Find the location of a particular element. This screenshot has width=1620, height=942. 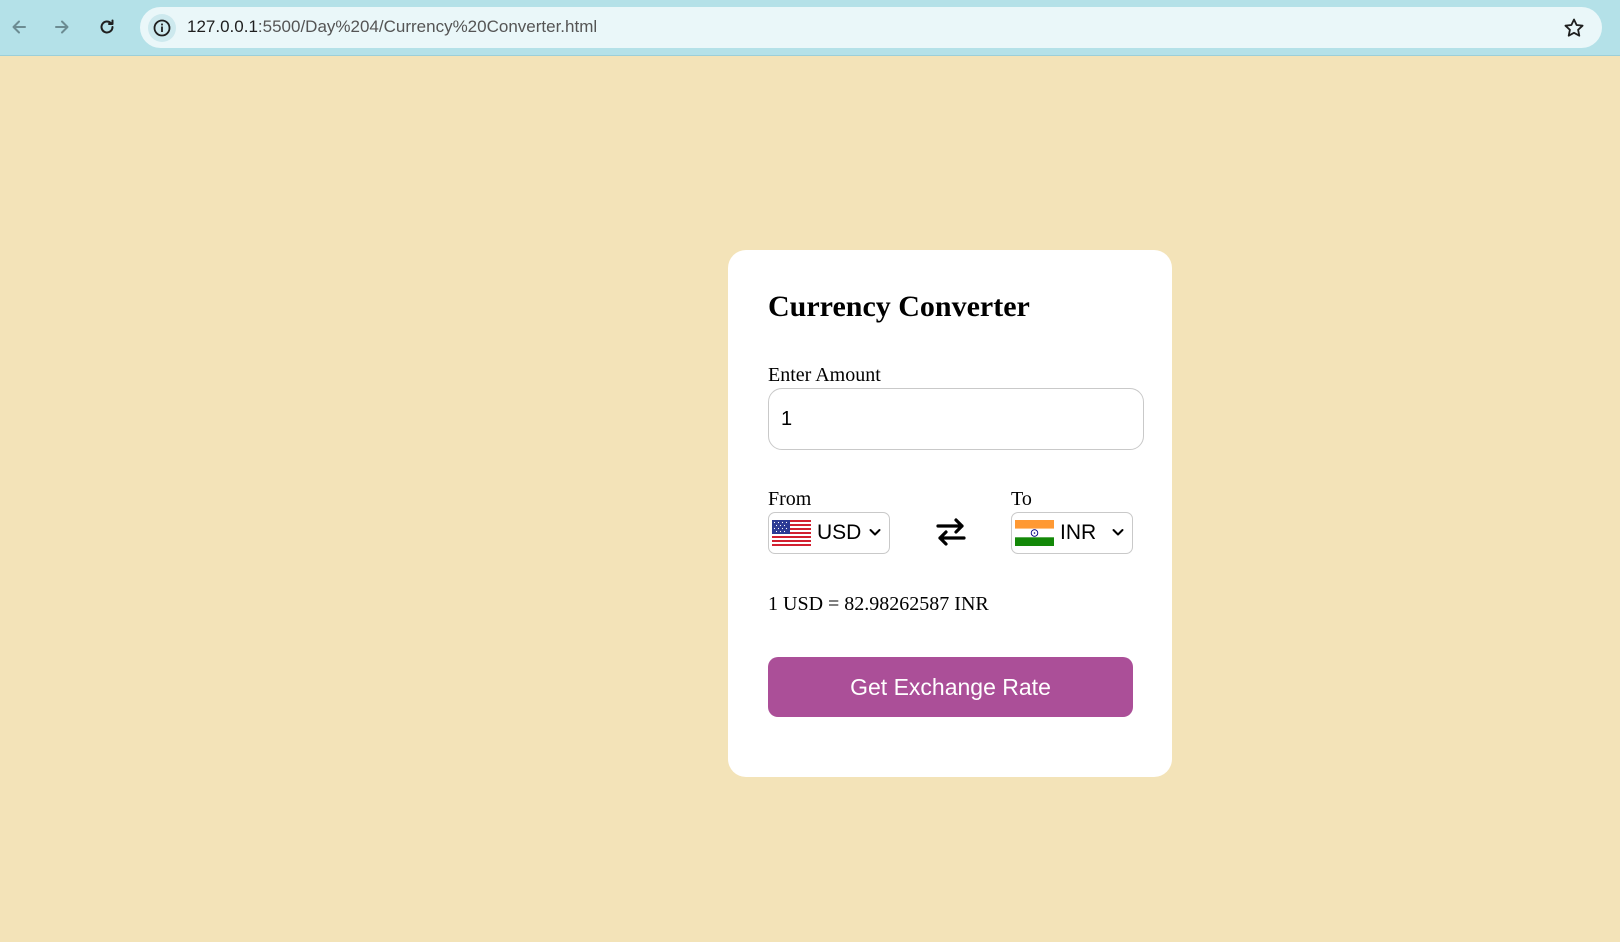

back-button is located at coordinates (19, 27).